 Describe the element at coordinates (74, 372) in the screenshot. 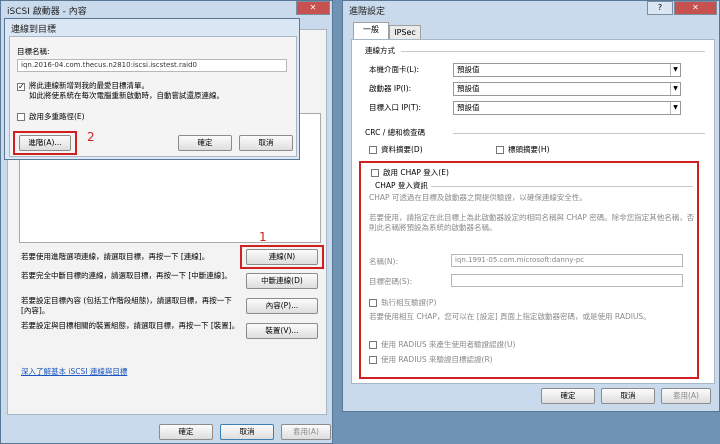

I see `learn-more-link: 深入了解基本 iSCSI 連線與目標` at that location.